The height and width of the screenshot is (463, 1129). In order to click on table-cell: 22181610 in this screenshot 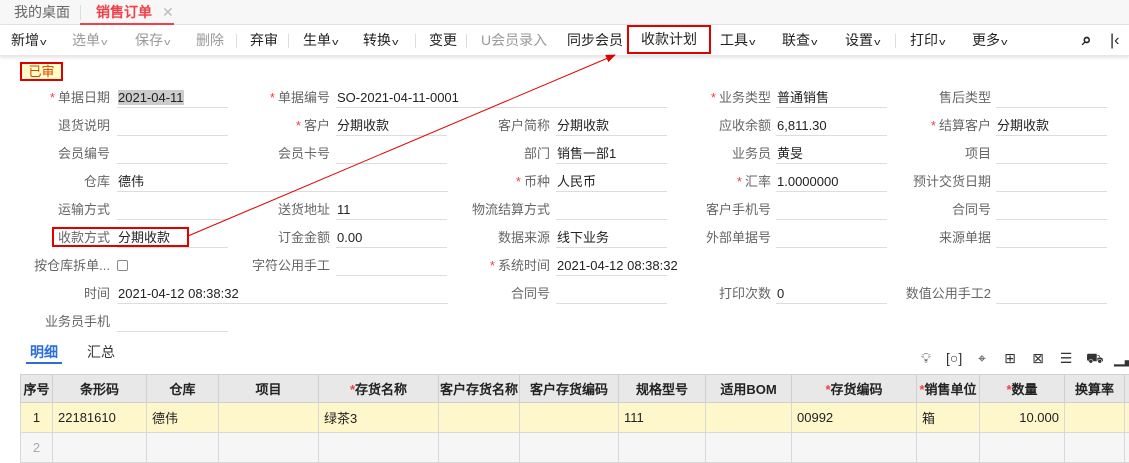, I will do `click(100, 418)`.